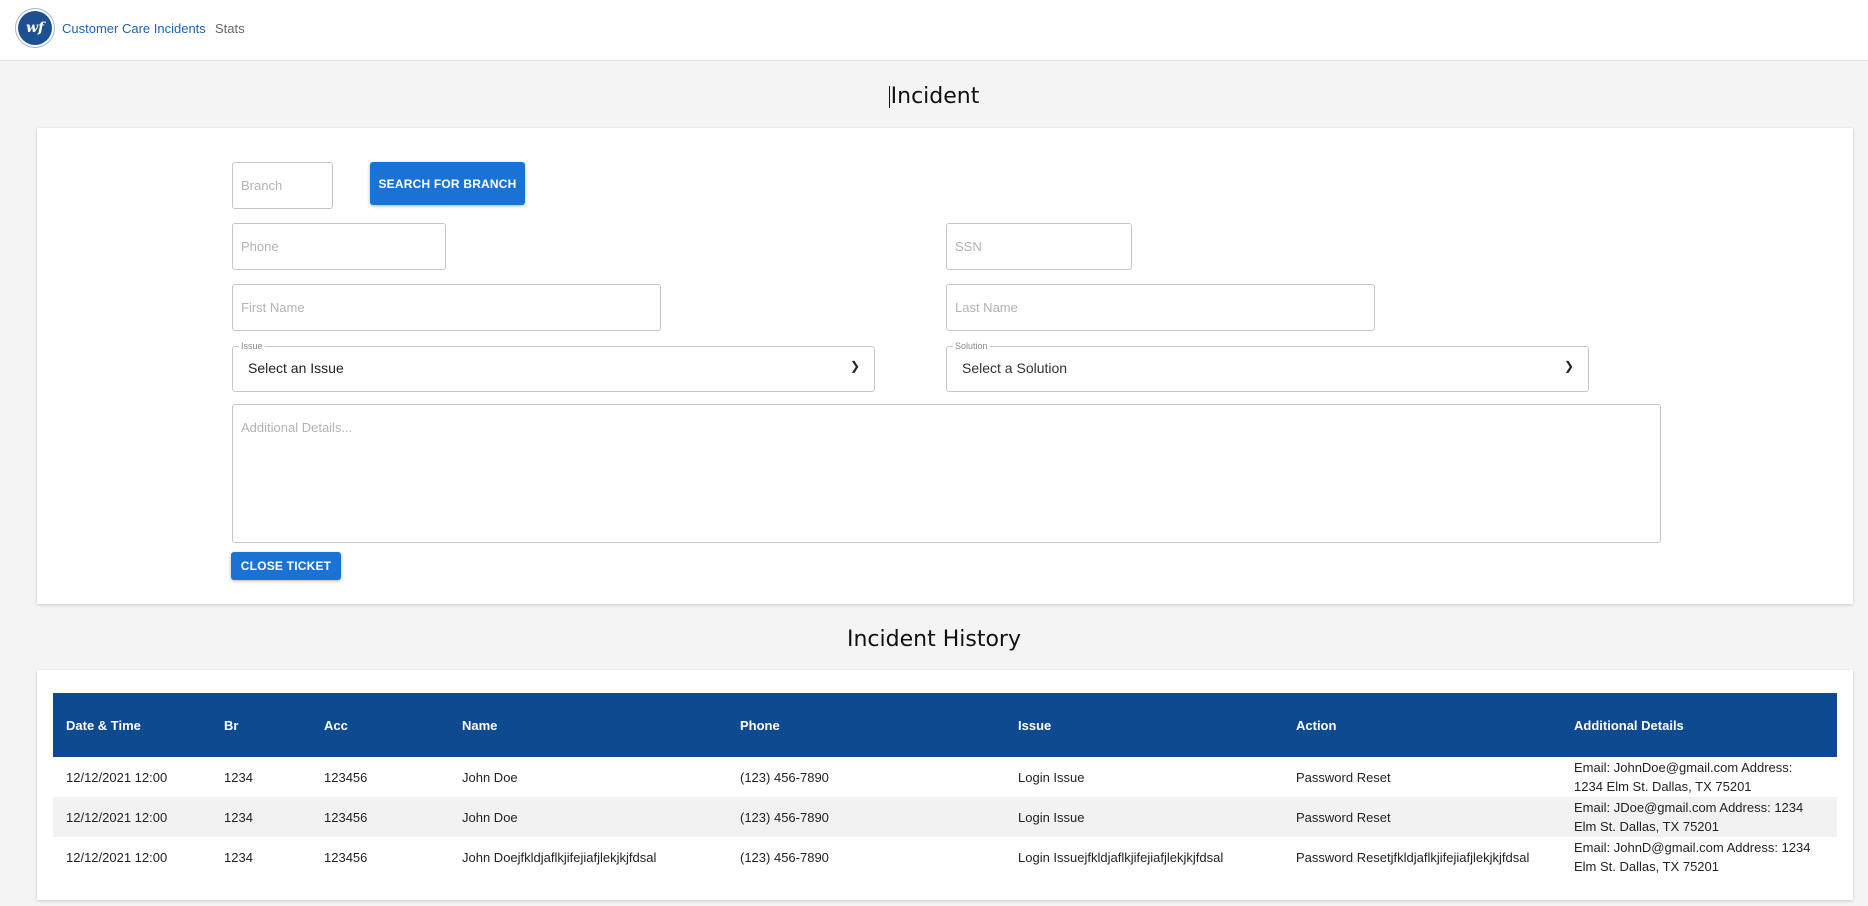 This screenshot has width=1868, height=906. I want to click on column-header: Action, so click(1422, 725).